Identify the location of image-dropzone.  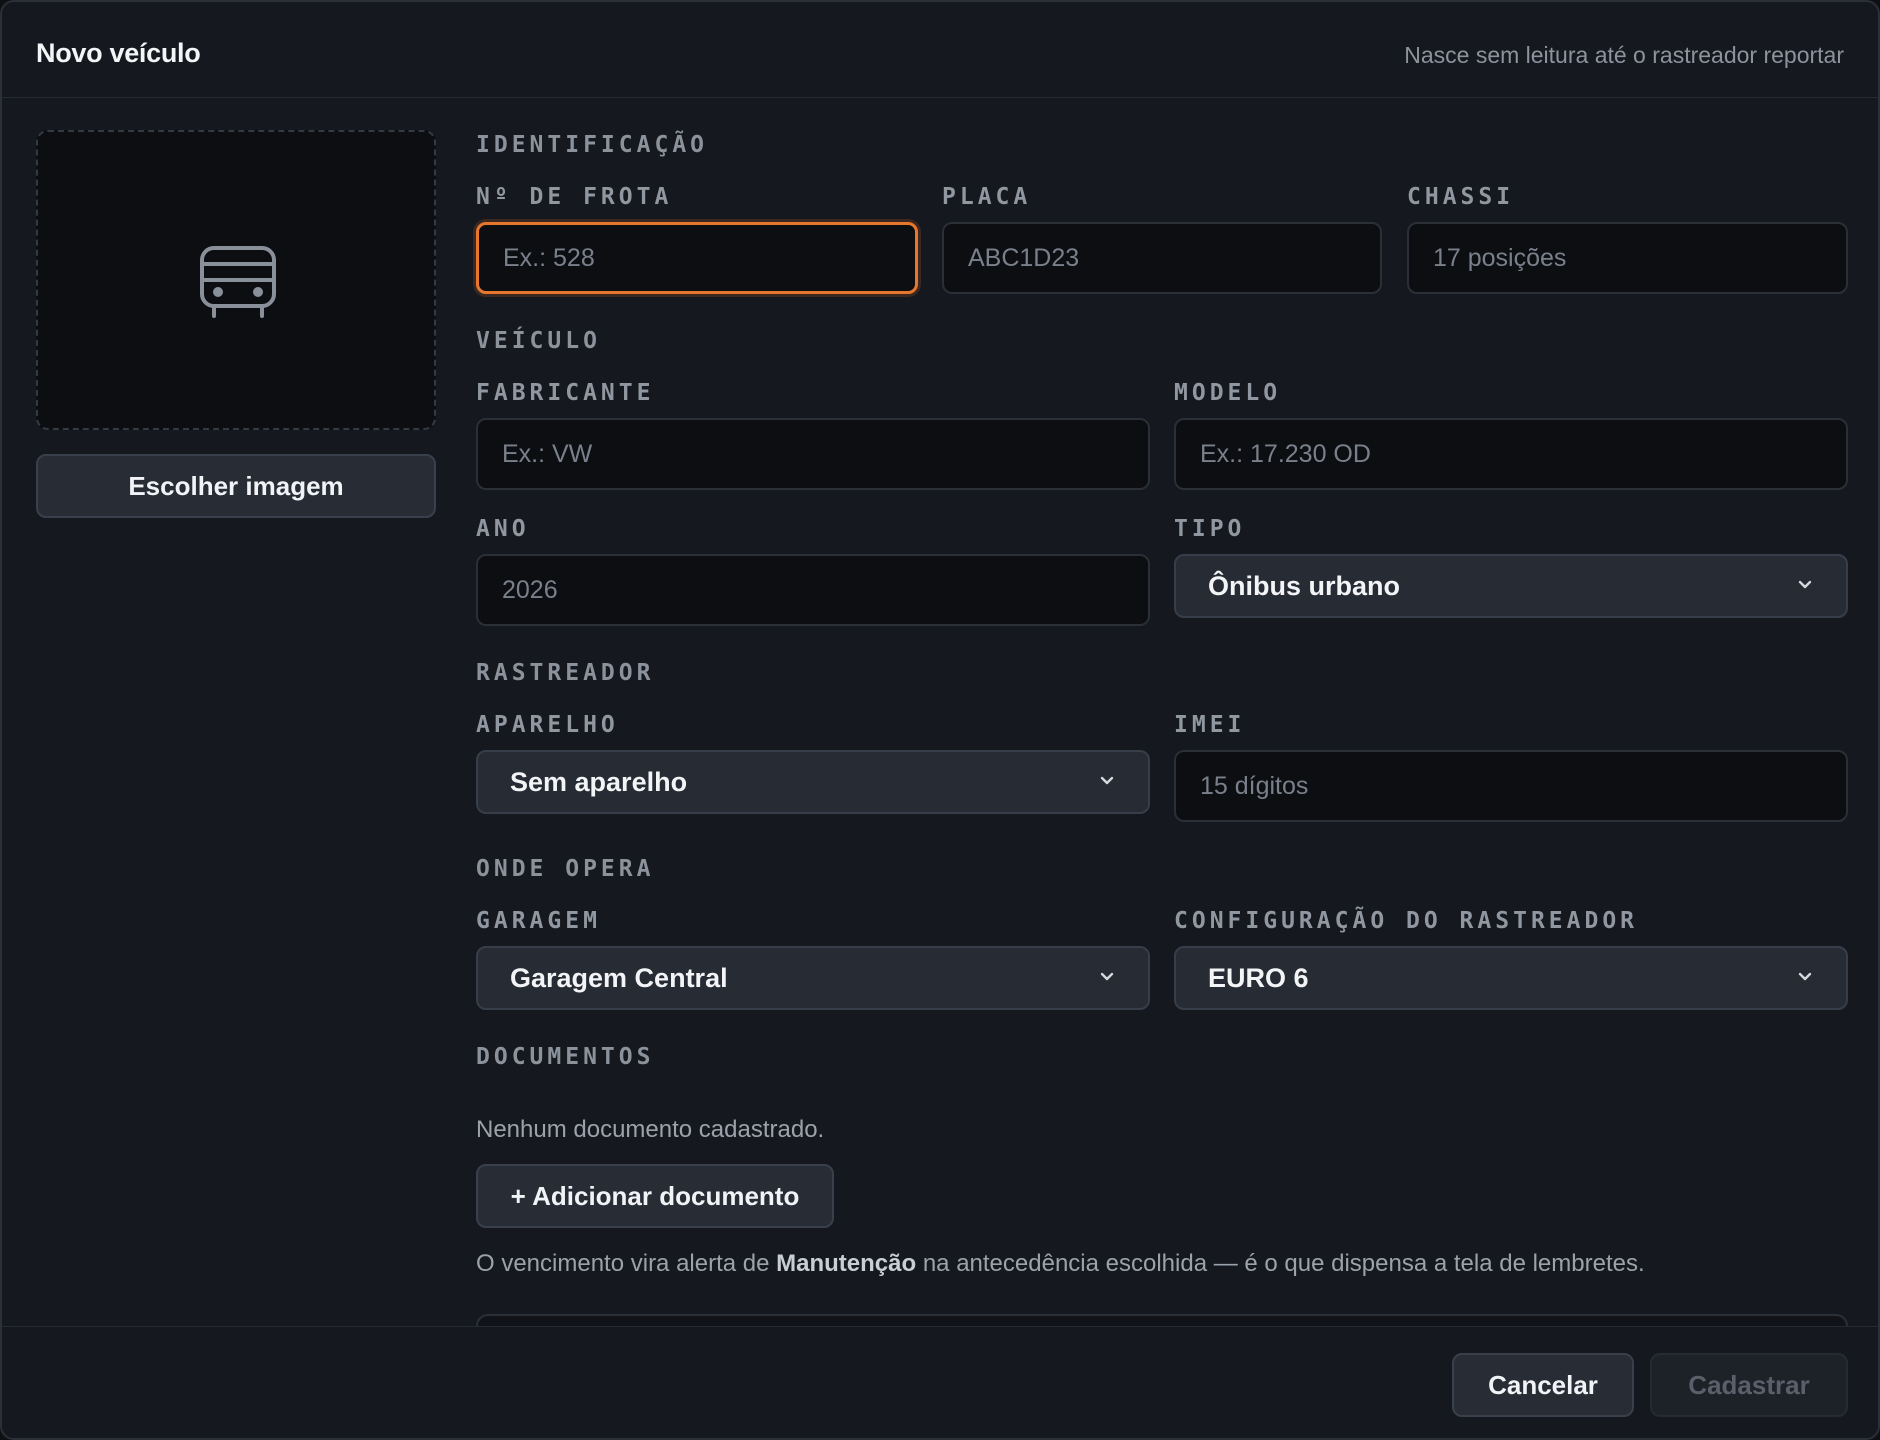
(236, 280).